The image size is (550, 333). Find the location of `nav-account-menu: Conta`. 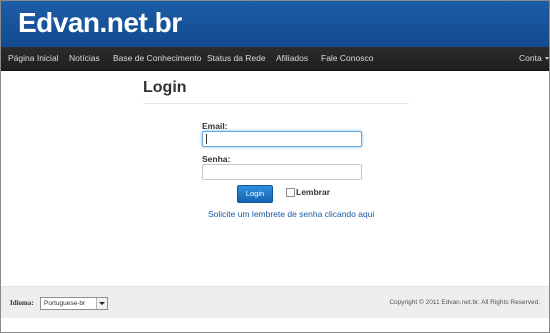

nav-account-menu: Conta is located at coordinates (534, 58).